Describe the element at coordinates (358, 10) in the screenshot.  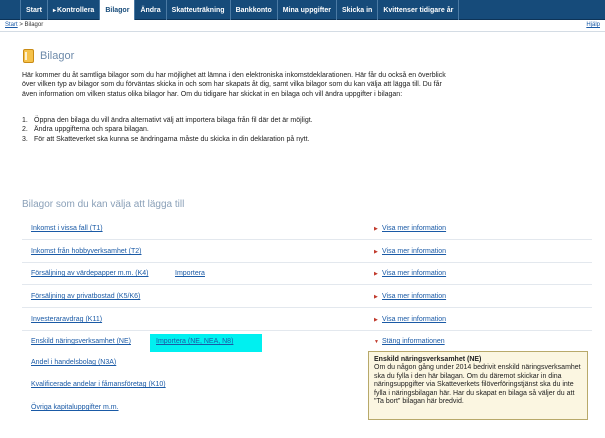
I see `nav-item-skicka-in: Skicka in` at that location.